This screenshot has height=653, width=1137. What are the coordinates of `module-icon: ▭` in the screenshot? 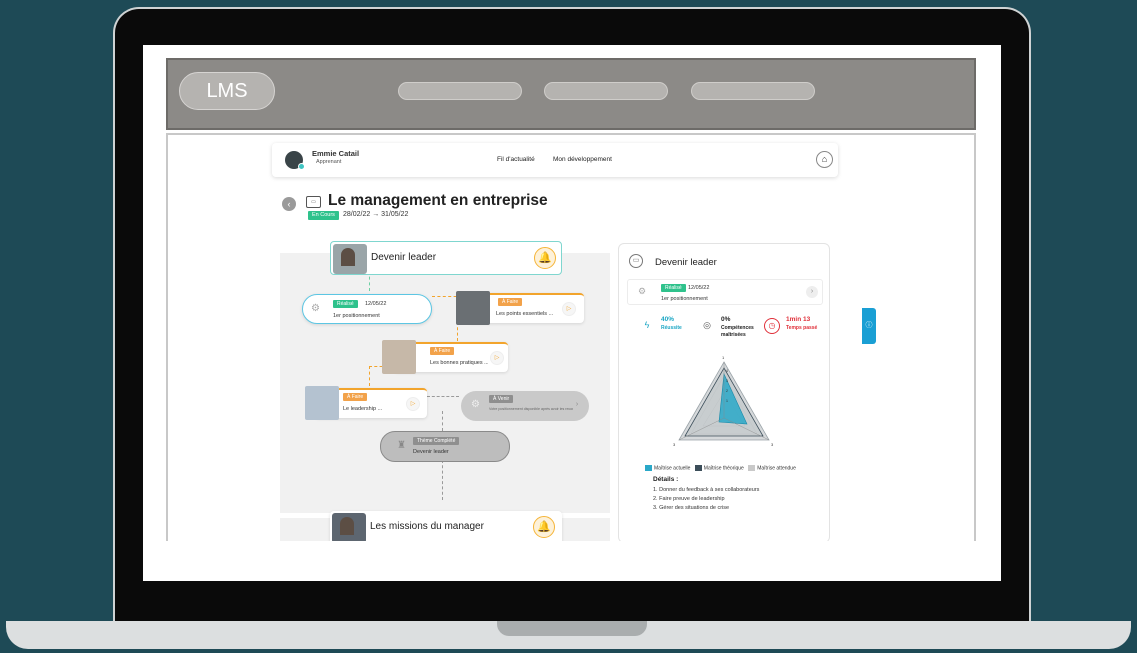 It's located at (636, 261).